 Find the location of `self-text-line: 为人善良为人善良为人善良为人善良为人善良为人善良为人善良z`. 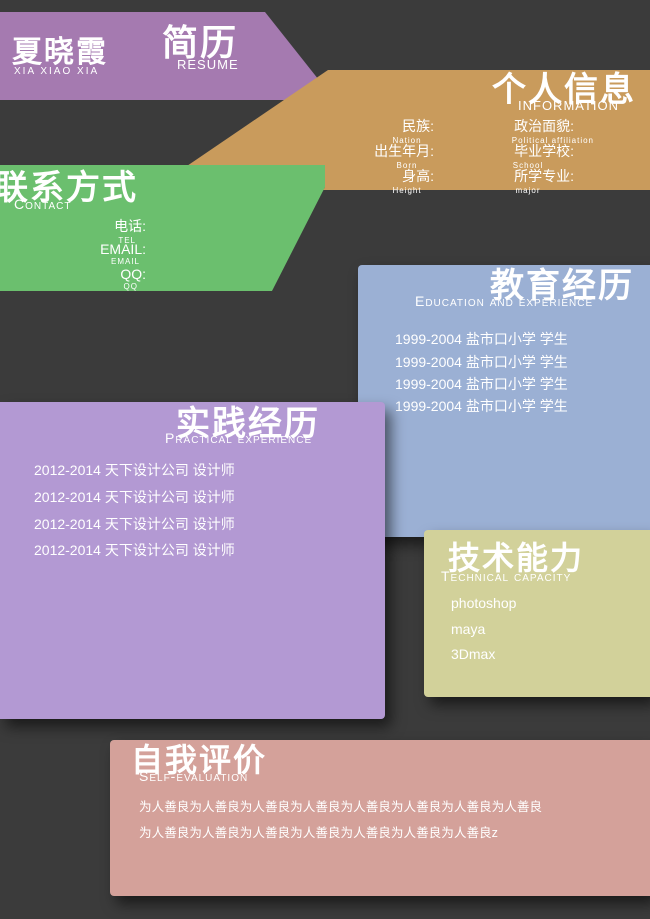

self-text-line: 为人善良为人善良为人善良为人善良为人善良为人善良为人善良z is located at coordinates (318, 833).